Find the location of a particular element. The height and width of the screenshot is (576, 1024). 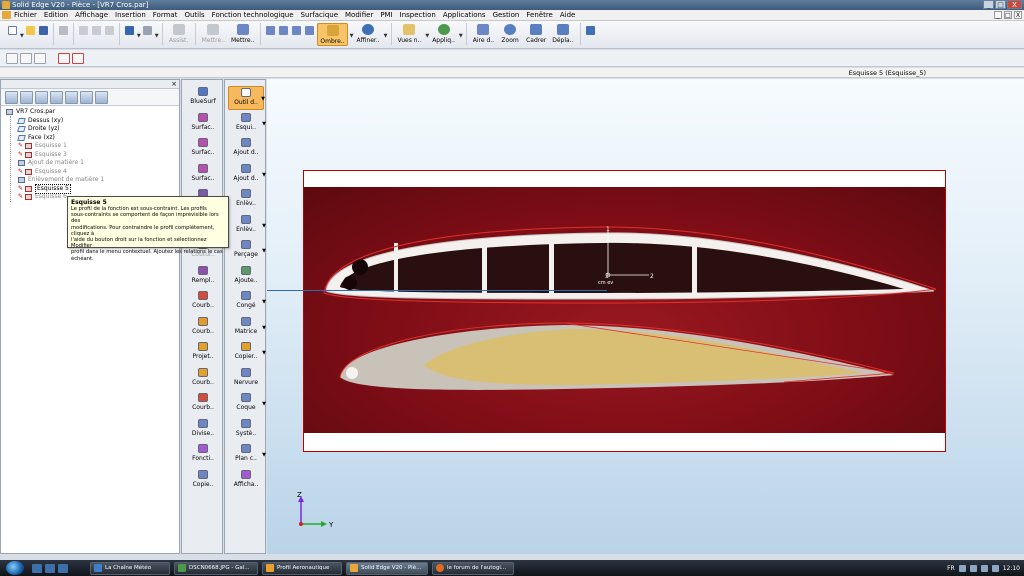

open-icon is located at coordinates (30, 30).